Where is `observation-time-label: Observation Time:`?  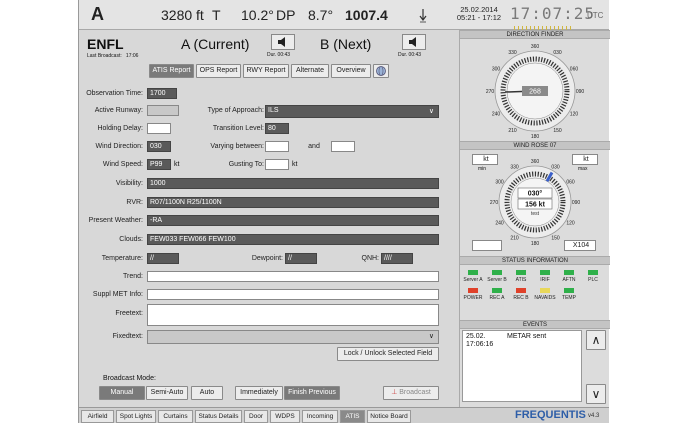 observation-time-label: Observation Time: is located at coordinates (114, 93).